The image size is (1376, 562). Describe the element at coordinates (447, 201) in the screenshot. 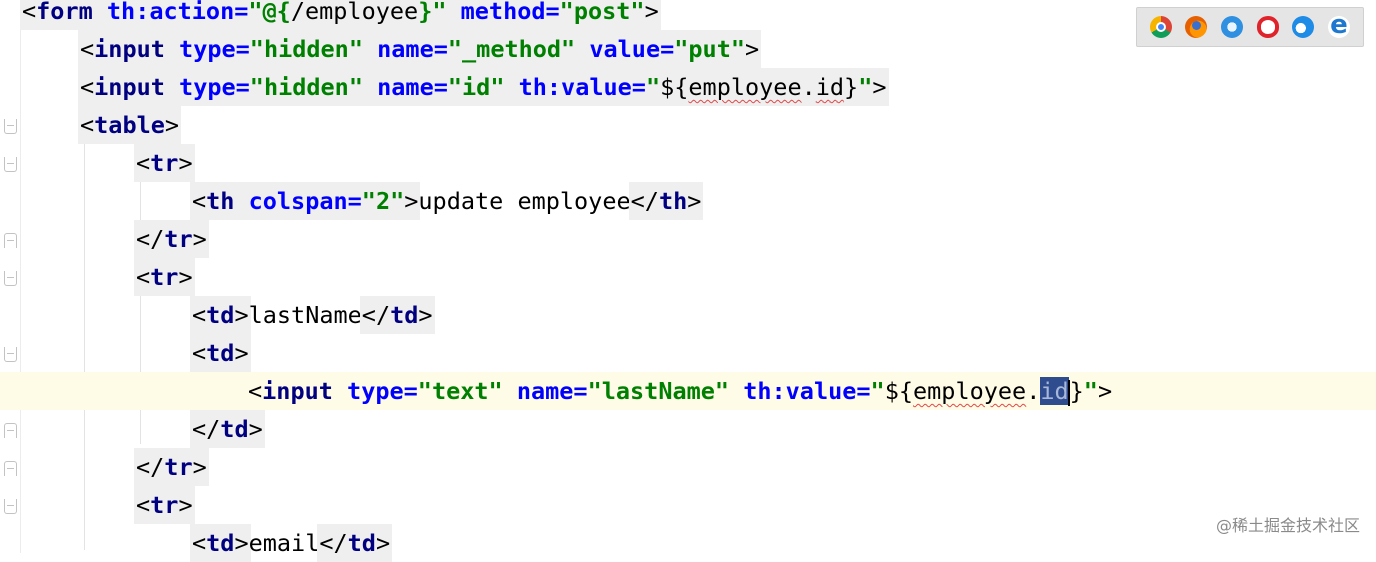

I see `code-line-content: <th colspan="2">update employee</th>` at that location.